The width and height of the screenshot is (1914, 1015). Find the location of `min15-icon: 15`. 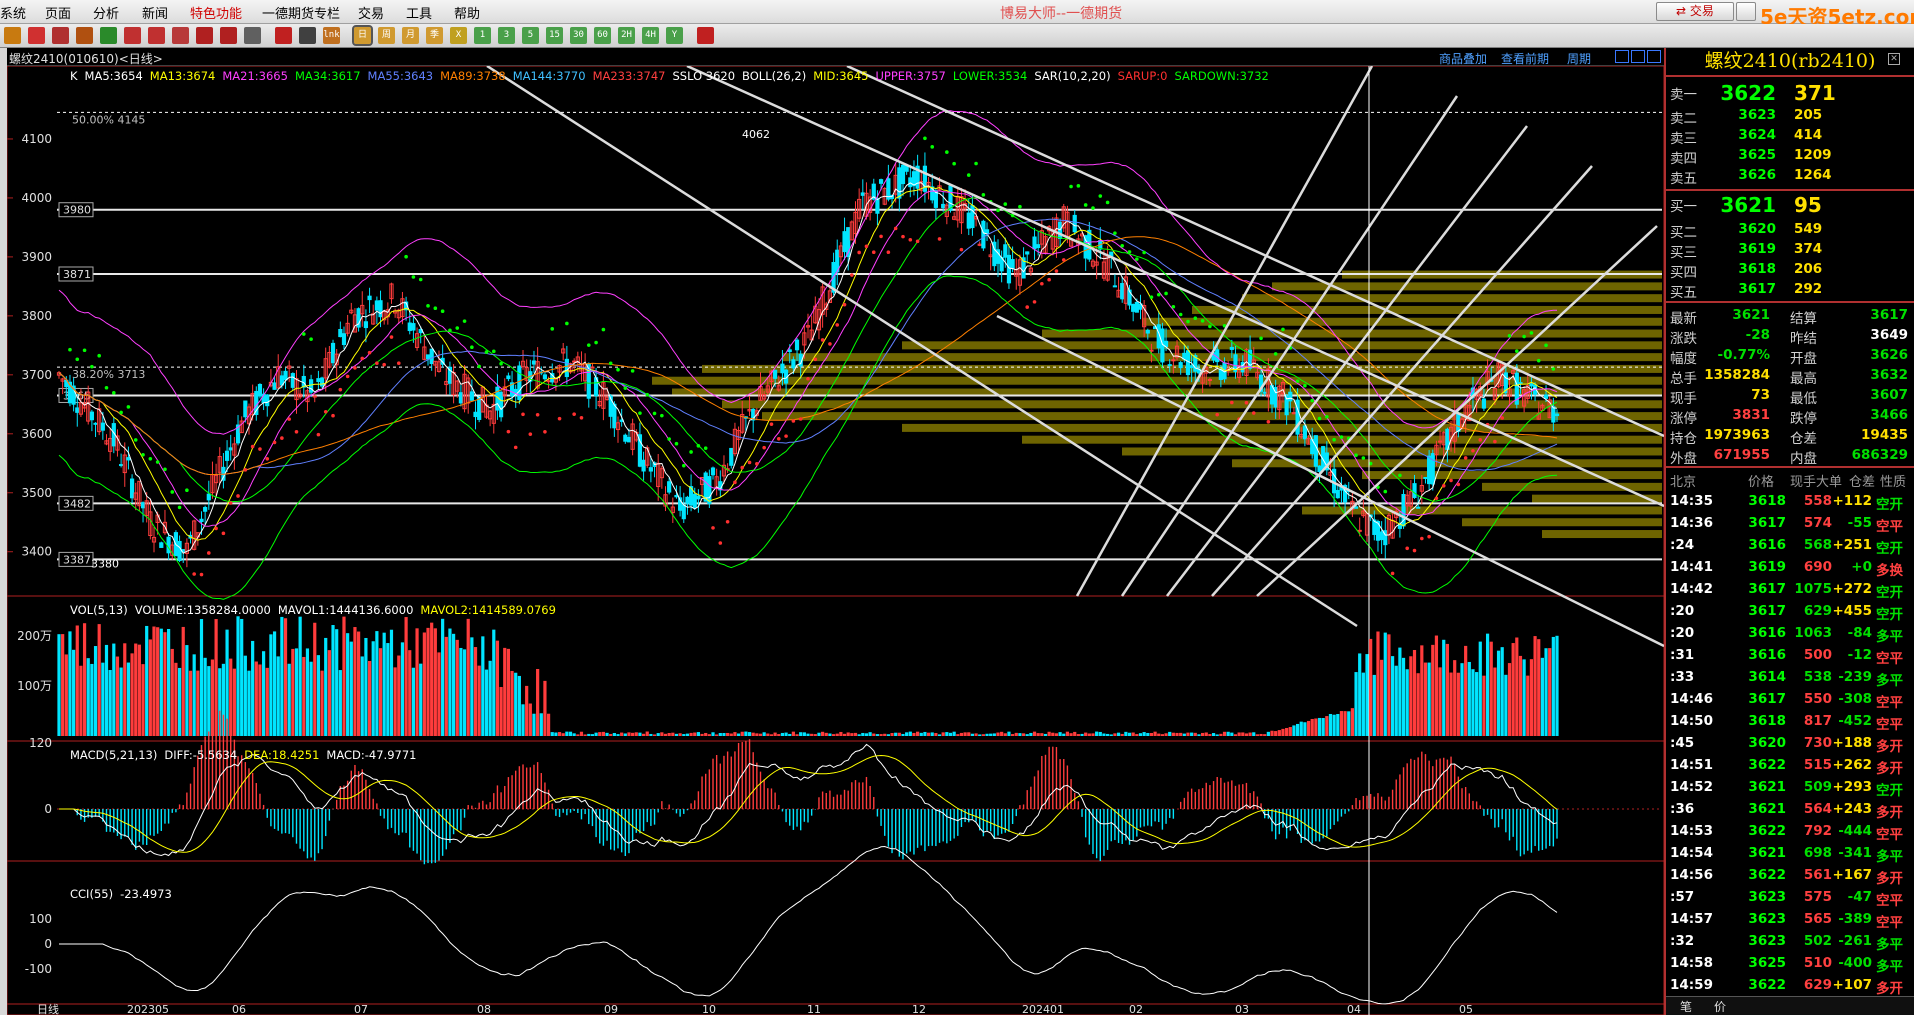

min15-icon: 15 is located at coordinates (554, 35).